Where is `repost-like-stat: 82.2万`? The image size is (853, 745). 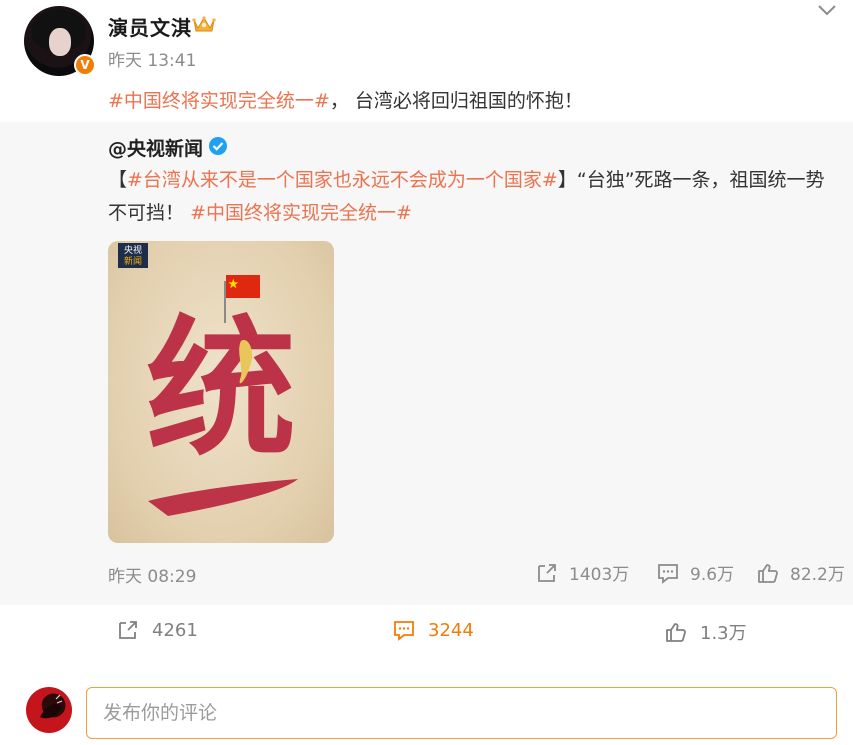
repost-like-stat: 82.2万 is located at coordinates (800, 572).